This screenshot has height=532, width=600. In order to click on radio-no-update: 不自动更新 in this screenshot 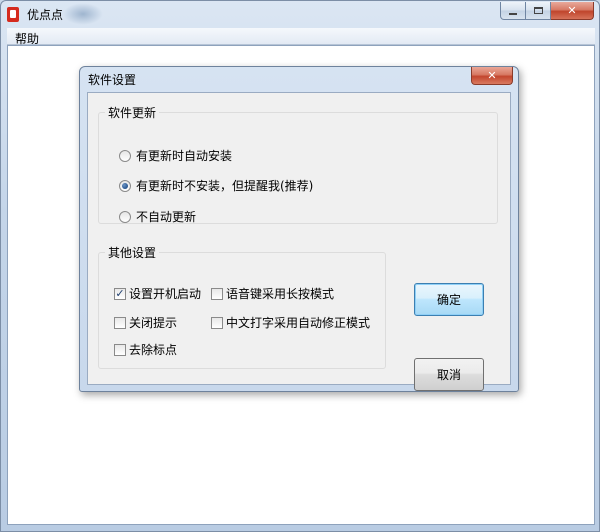, I will do `click(157, 216)`.